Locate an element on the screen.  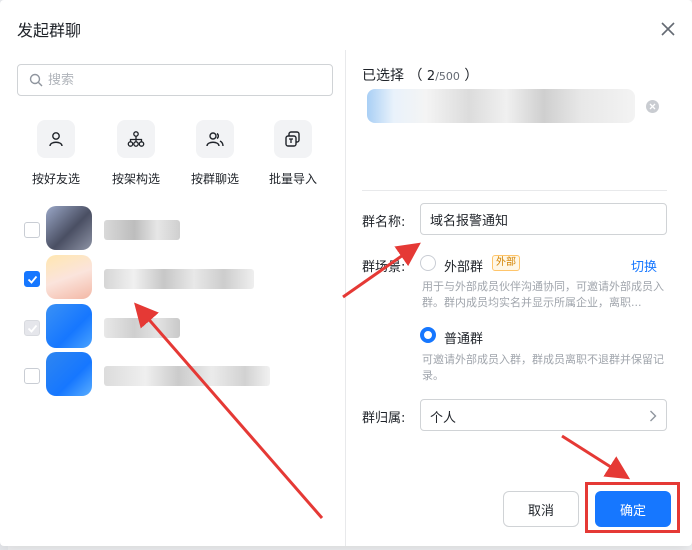
group-icon is located at coordinates (215, 139).